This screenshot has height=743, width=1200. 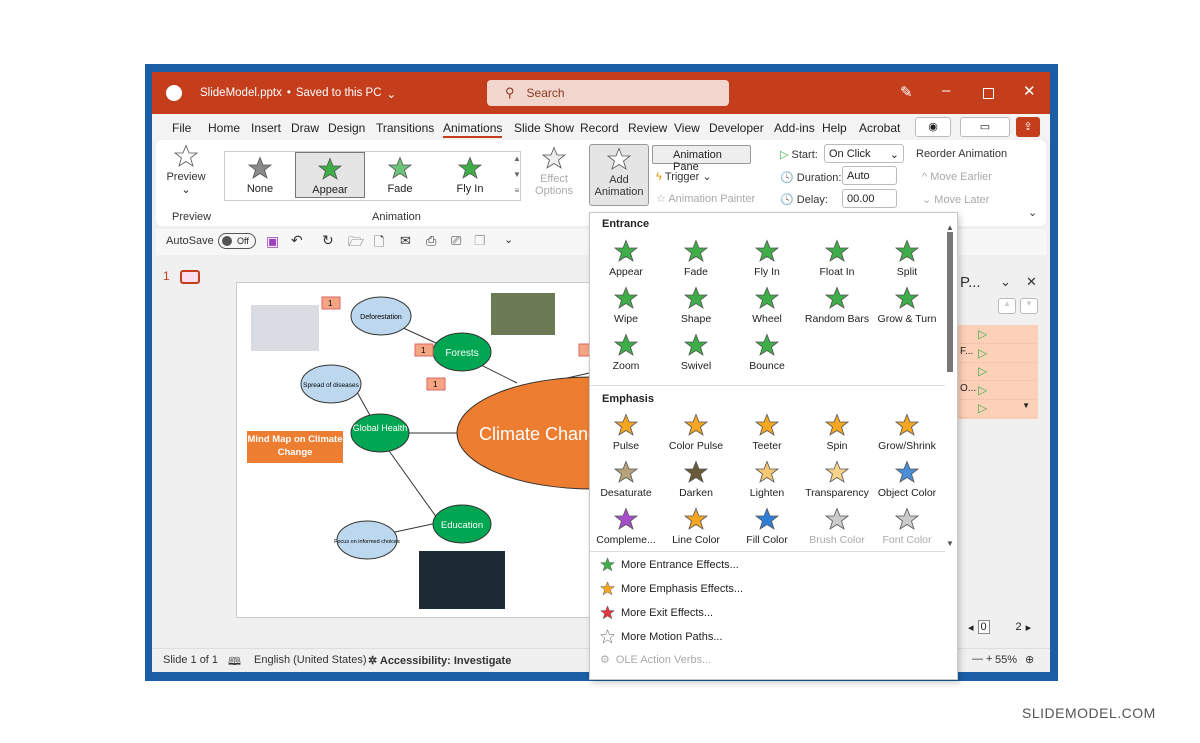 What do you see at coordinates (346, 128) in the screenshot?
I see `tab-design: Design` at bounding box center [346, 128].